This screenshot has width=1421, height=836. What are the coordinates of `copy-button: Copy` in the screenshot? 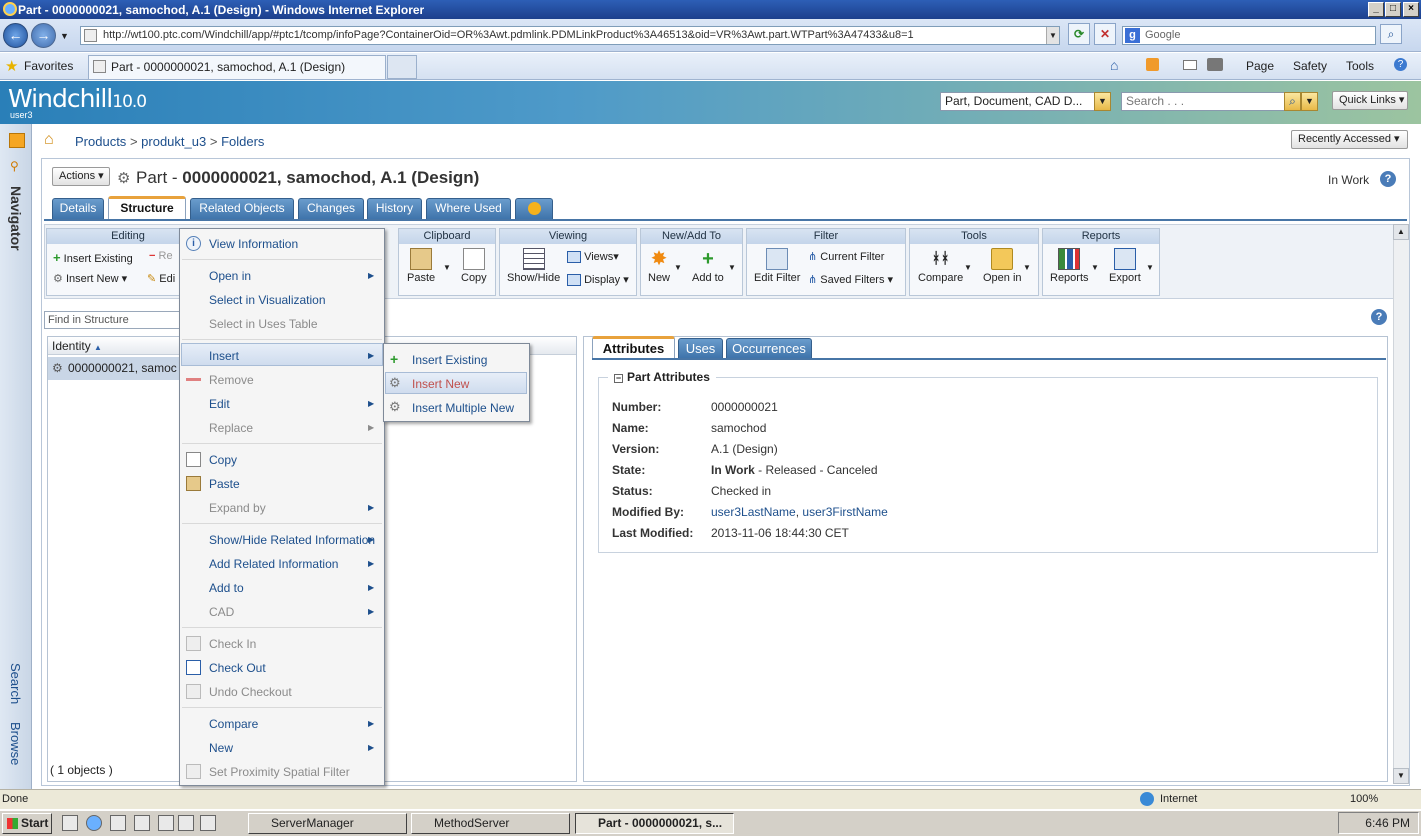 It's located at (474, 266).